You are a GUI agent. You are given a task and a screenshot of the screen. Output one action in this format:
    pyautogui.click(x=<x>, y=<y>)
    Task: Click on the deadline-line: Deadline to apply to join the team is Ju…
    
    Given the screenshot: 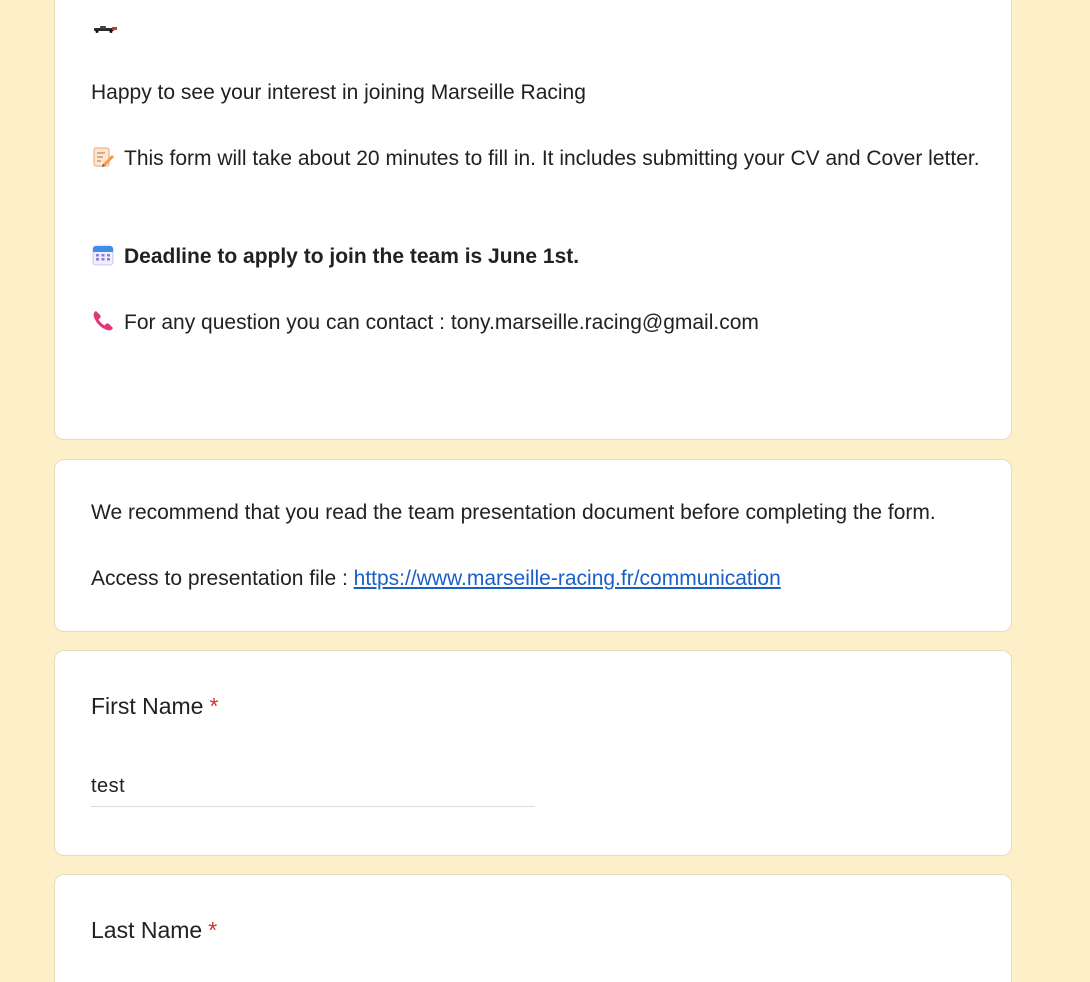 What is the action you would take?
    pyautogui.click(x=335, y=257)
    